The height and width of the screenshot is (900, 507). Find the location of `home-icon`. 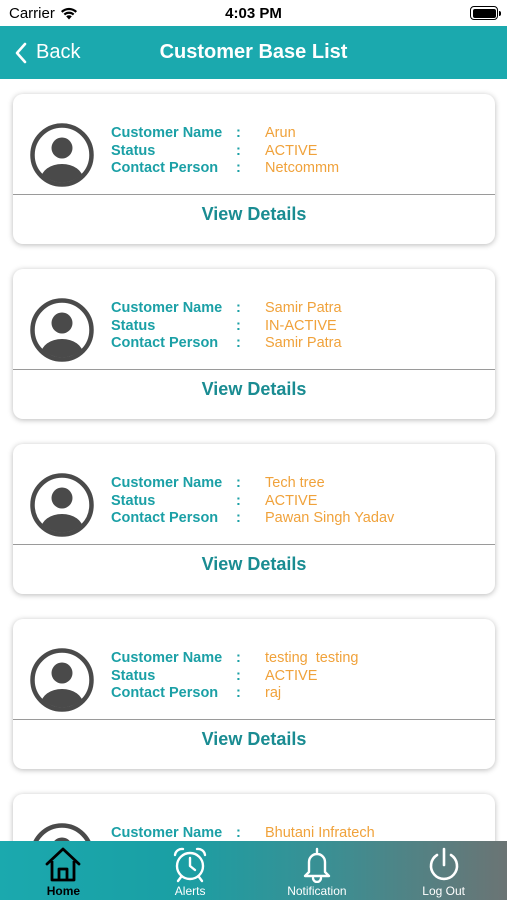

home-icon is located at coordinates (63, 864).